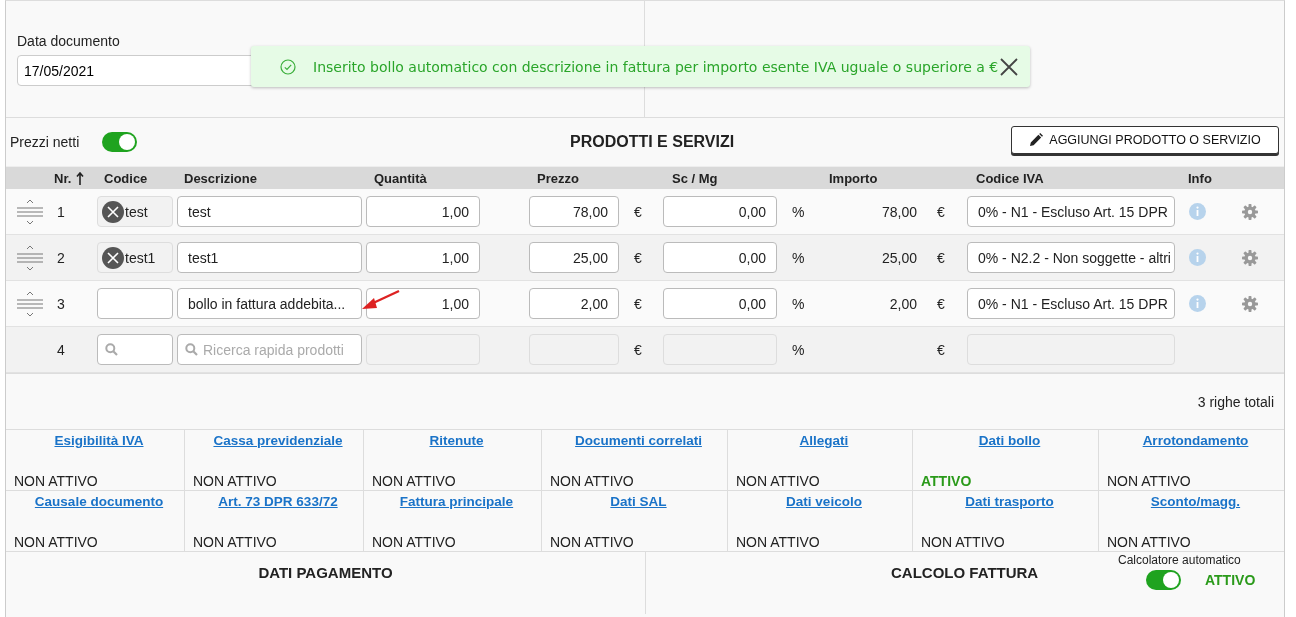 Image resolution: width=1296 pixels, height=617 pixels. Describe the element at coordinates (750, 178) in the screenshot. I see `column-header: Sc / Mg` at that location.